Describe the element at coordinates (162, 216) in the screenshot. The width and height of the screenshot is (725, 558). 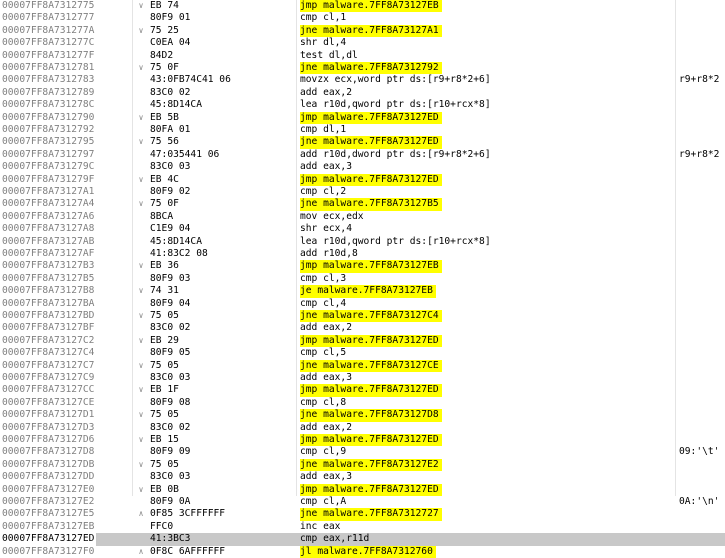
I see `bytes-cell: 8BCA` at that location.